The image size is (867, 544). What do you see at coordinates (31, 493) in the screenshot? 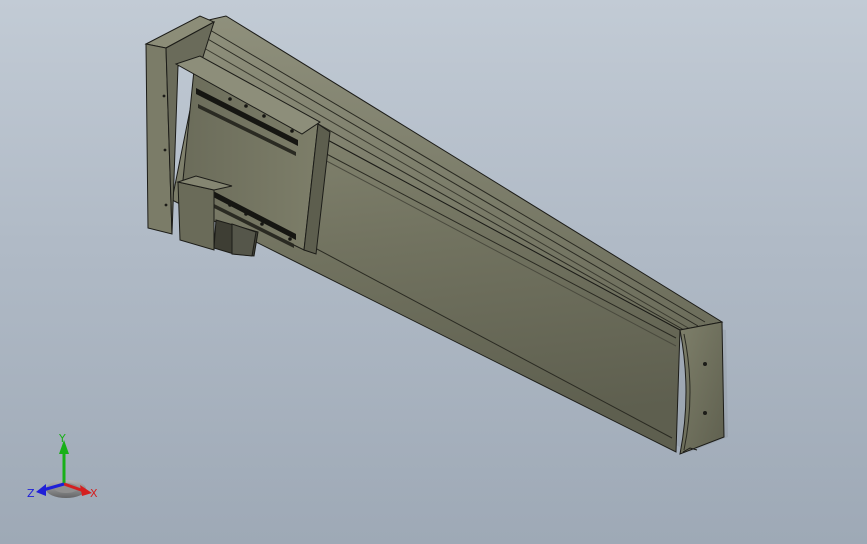
I see `z-axis-label: Z` at bounding box center [31, 493].